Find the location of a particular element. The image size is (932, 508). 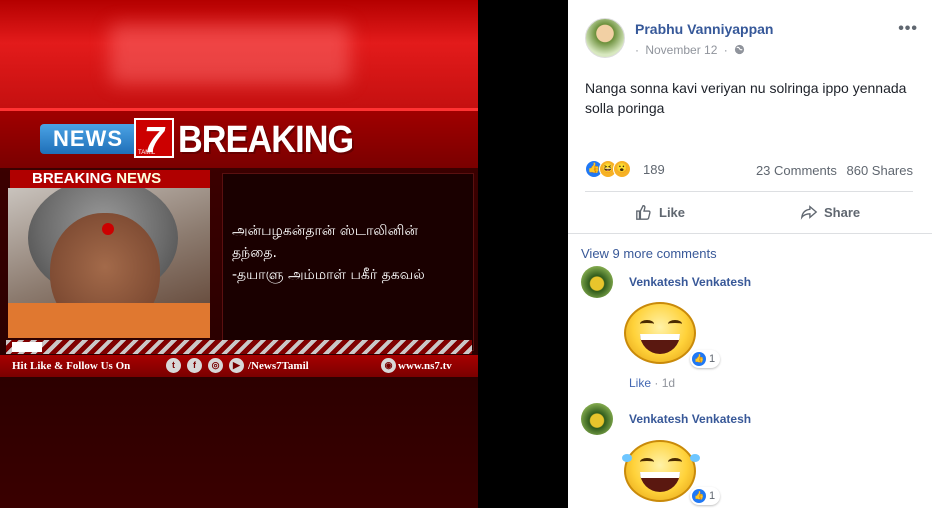

news7-logo-sub: TAMIL is located at coordinates (147, 153).